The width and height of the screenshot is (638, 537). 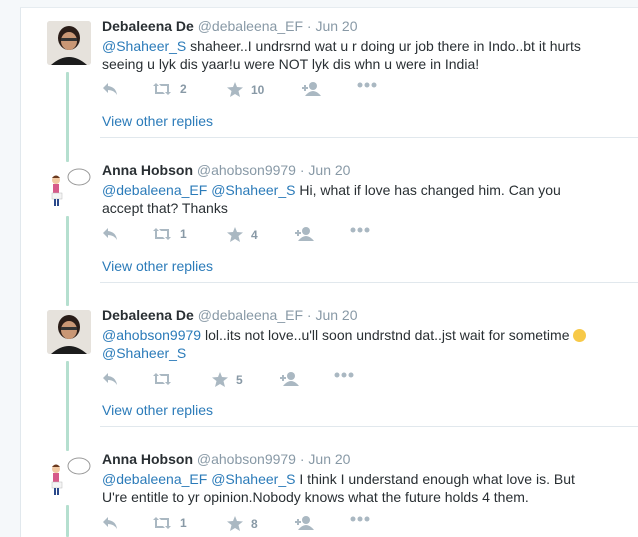 I want to click on mention-link: @ahobson9979, so click(x=151, y=335).